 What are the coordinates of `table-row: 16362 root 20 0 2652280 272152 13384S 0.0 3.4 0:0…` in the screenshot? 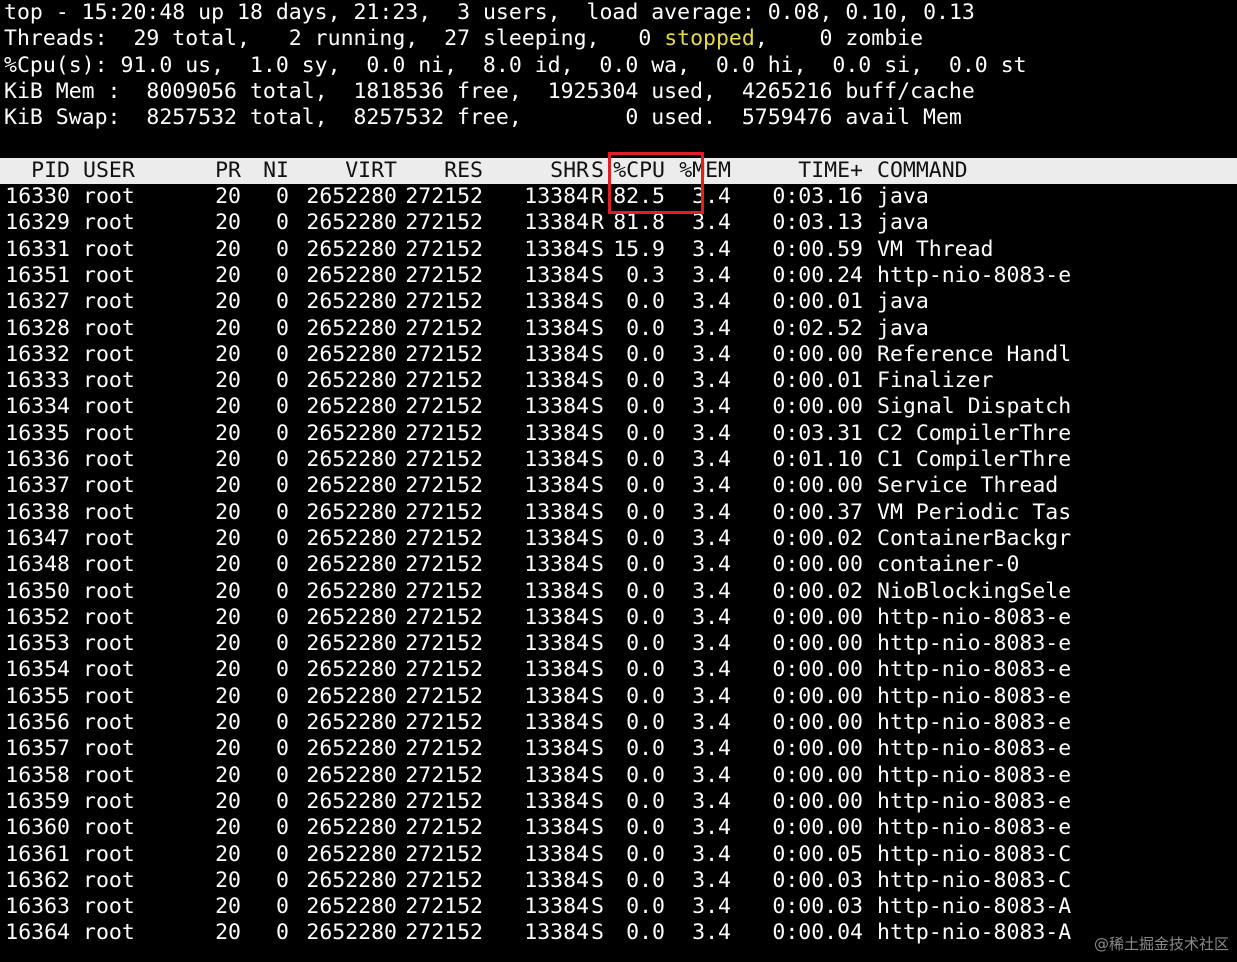 It's located at (620, 881).